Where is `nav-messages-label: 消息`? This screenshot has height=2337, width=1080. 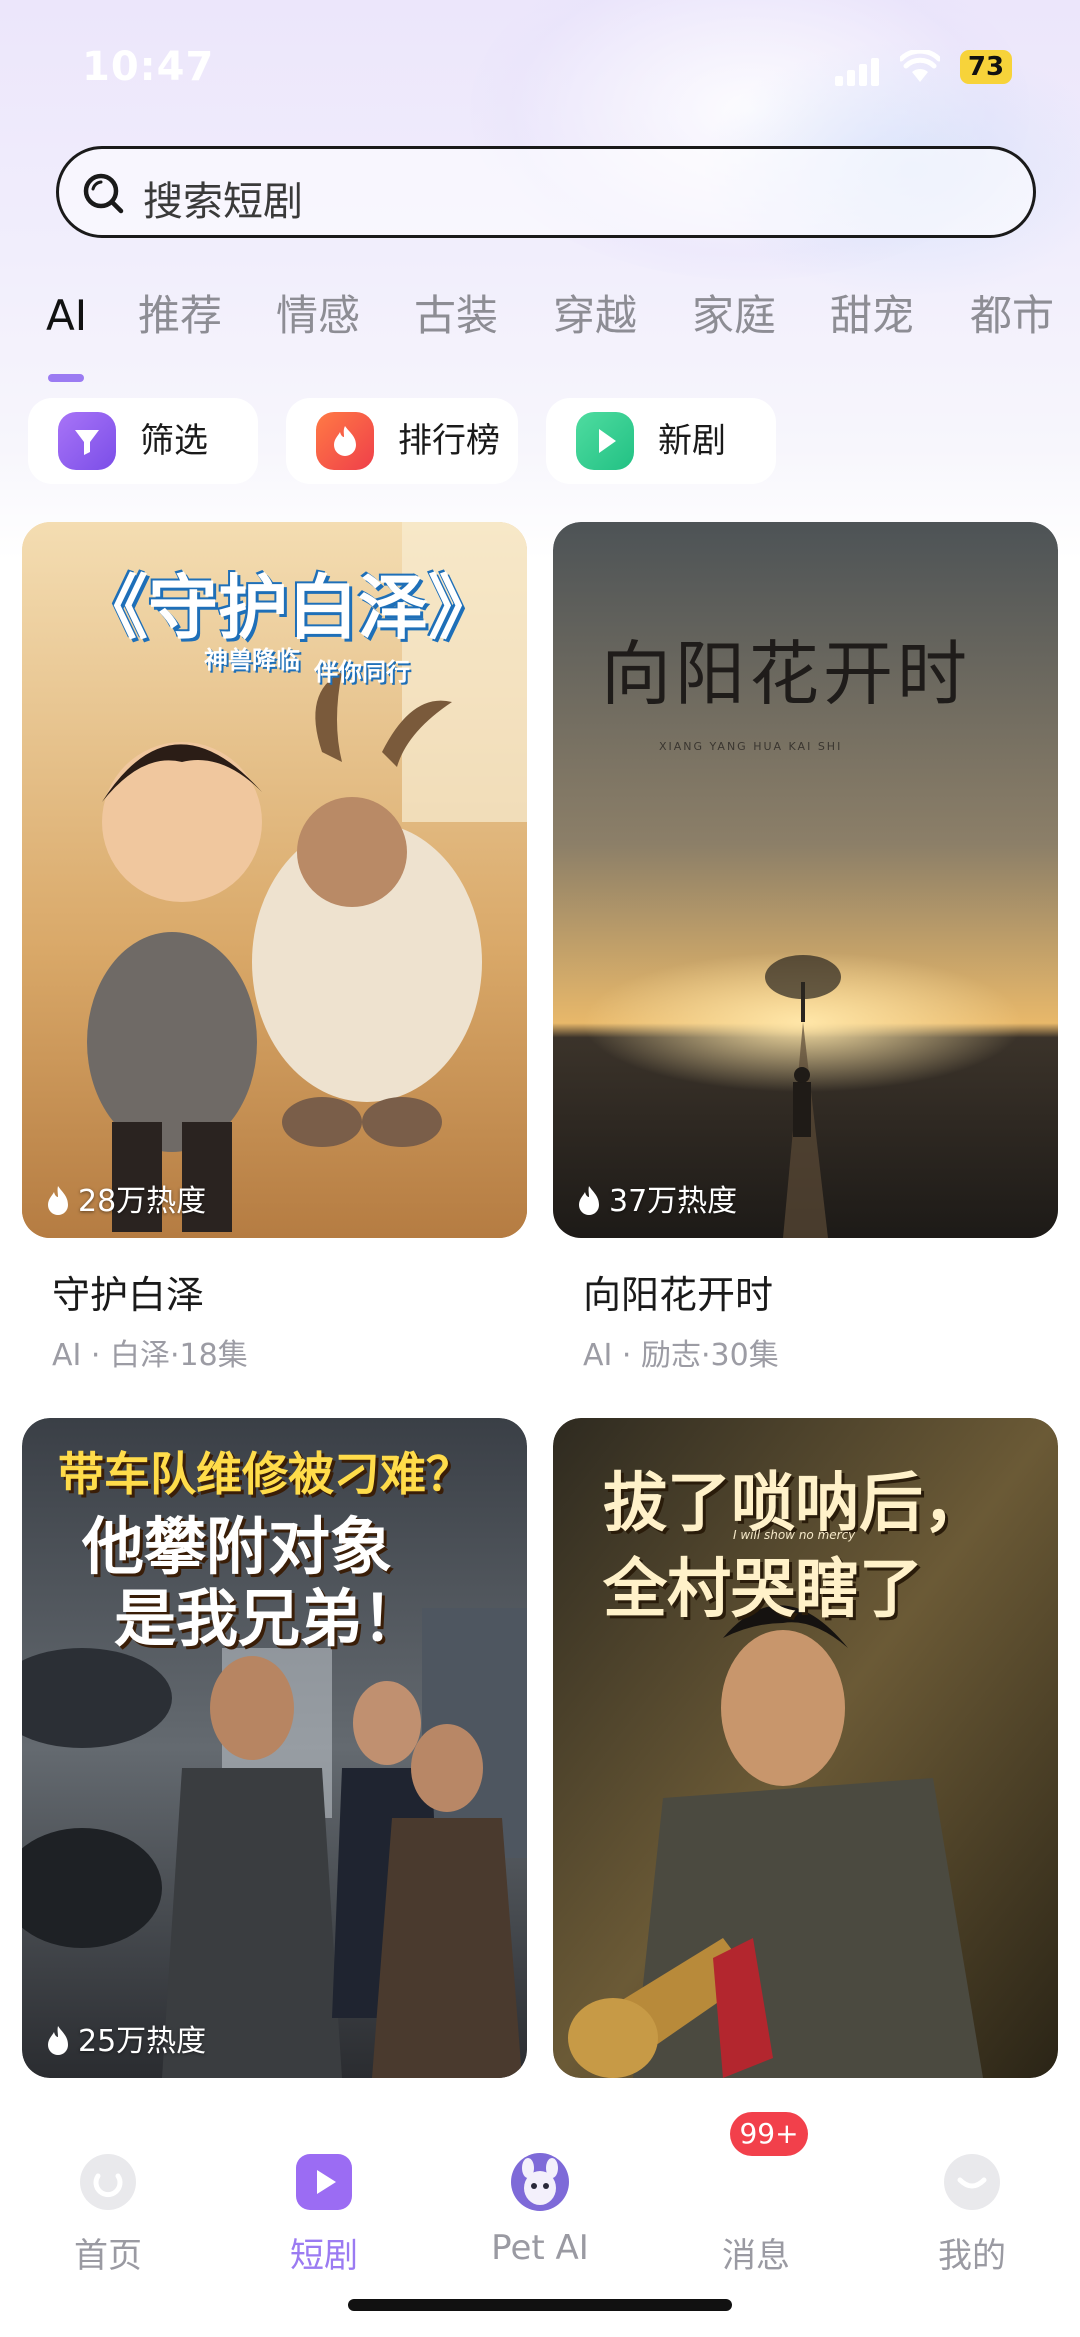 nav-messages-label: 消息 is located at coordinates (756, 2256).